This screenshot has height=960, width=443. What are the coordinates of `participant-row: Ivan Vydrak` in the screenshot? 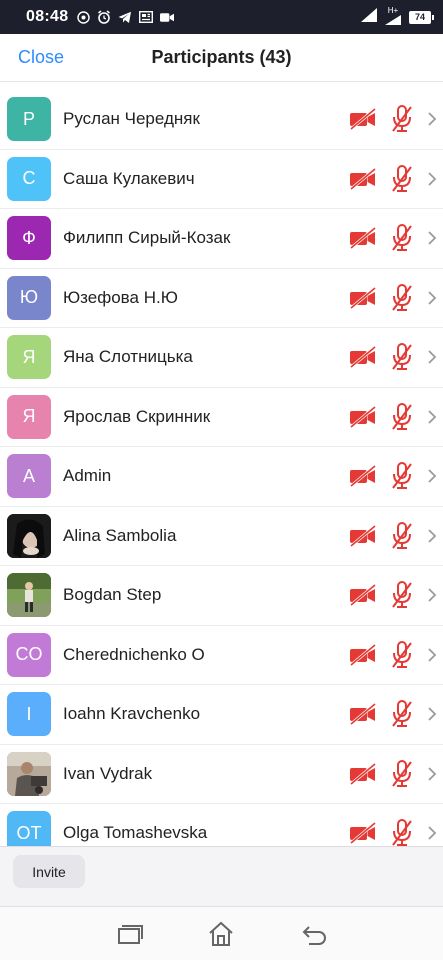 It's located at (221, 774).